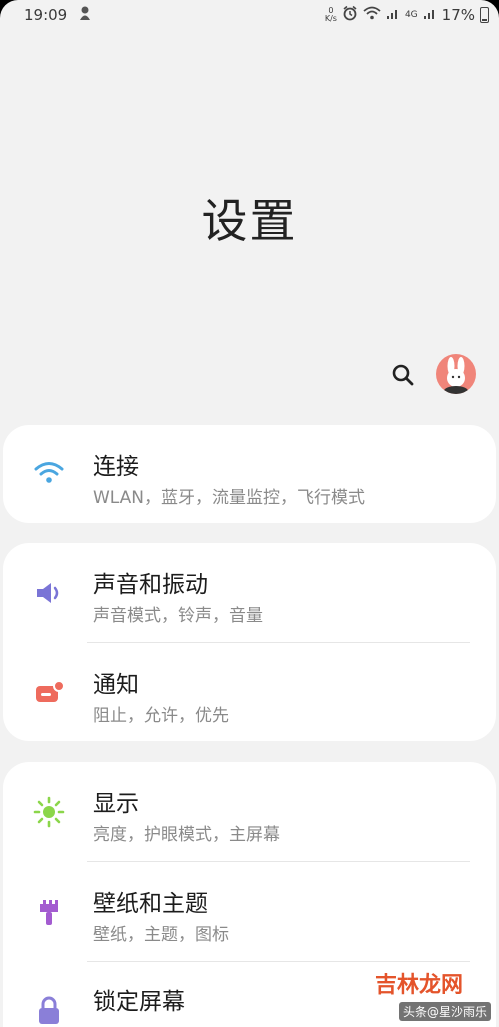 The image size is (499, 1027). Describe the element at coordinates (249, 911) in the screenshot. I see `settings-item-wallpaper-themes: 壁纸和主题 壁纸，主题，图标` at that location.